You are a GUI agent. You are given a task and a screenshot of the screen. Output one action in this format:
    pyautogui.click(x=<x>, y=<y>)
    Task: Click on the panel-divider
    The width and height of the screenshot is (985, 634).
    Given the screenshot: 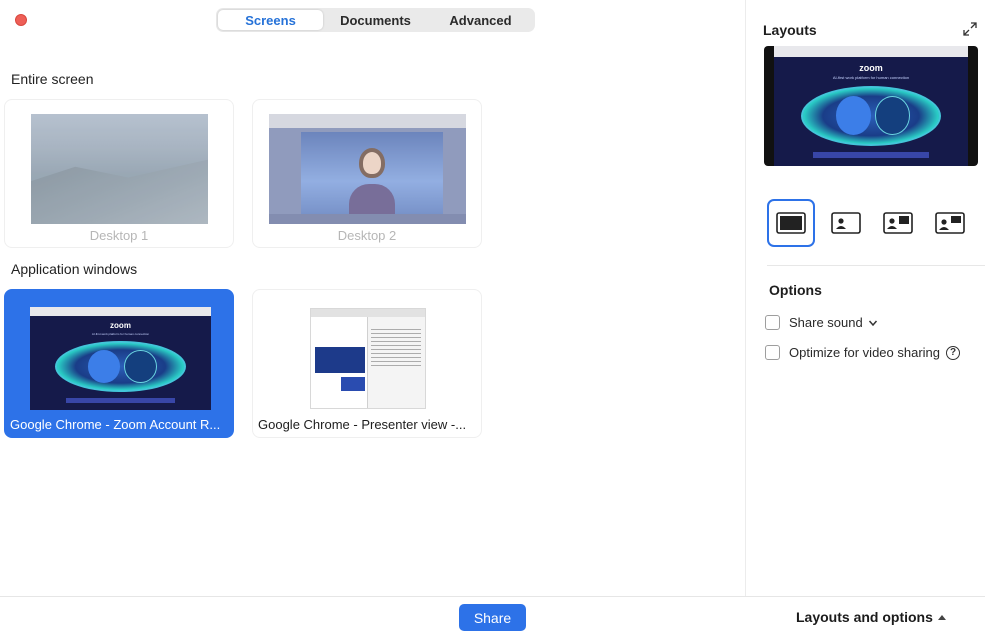 What is the action you would take?
    pyautogui.click(x=876, y=265)
    